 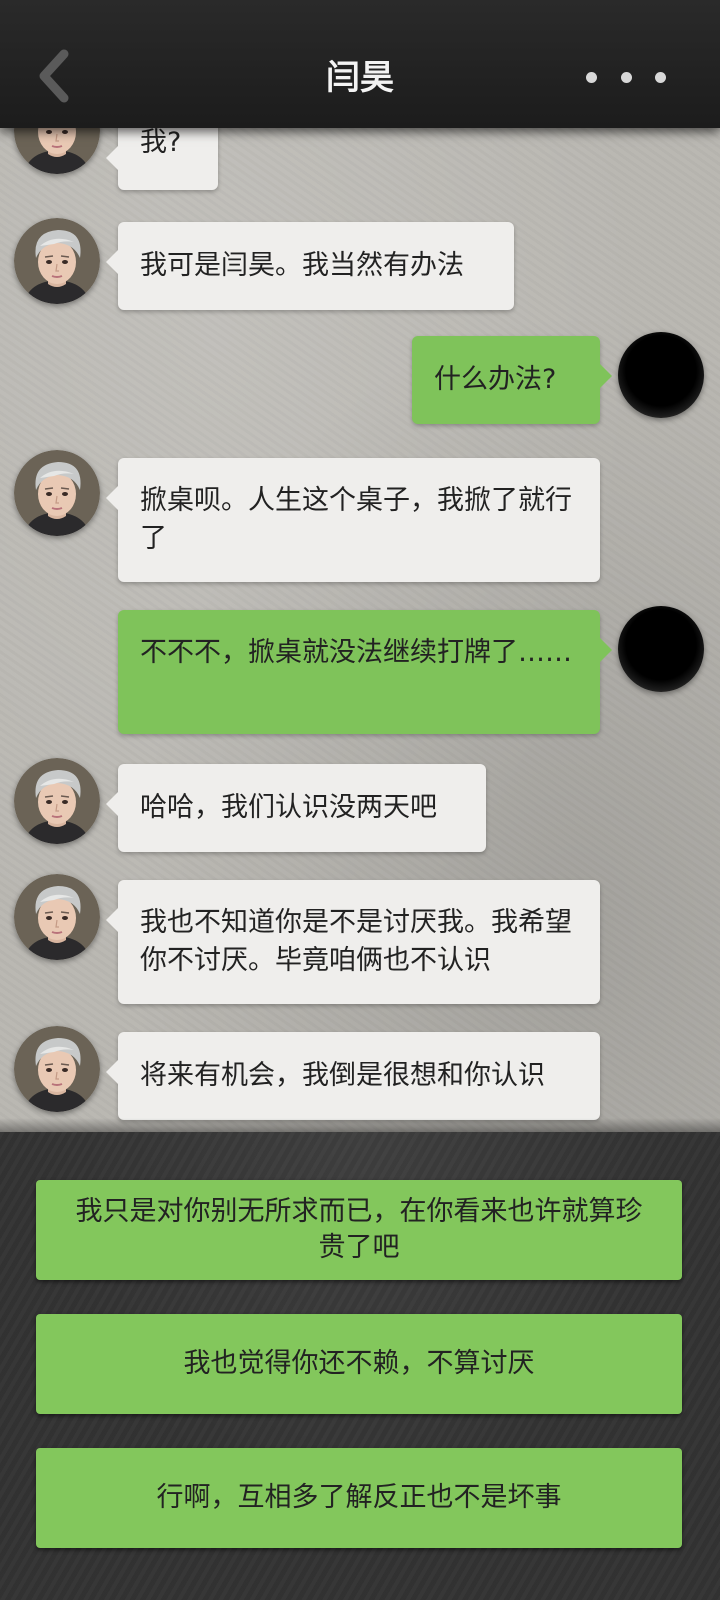 What do you see at coordinates (353, 520) in the screenshot?
I see `message-bubble-incoming: 掀桌呗。人生这个桌子，我掀了就行了` at bounding box center [353, 520].